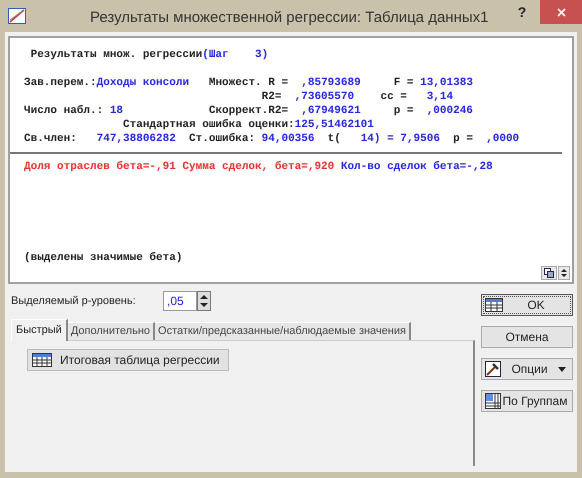 This screenshot has width=582, height=478. What do you see at coordinates (17, 16) in the screenshot?
I see `chart-icon` at bounding box center [17, 16].